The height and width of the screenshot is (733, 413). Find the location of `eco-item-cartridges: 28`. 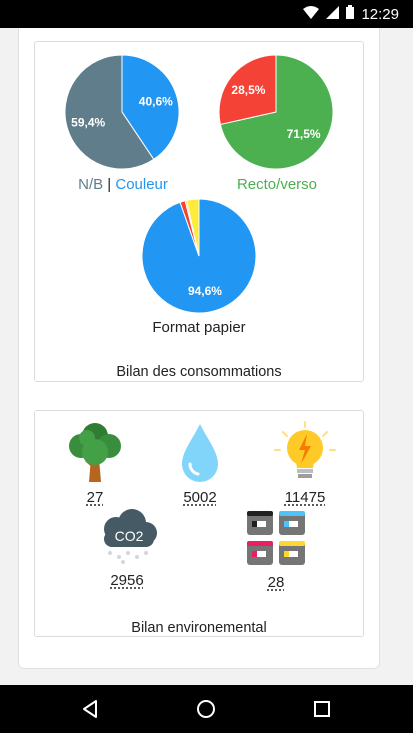

eco-item-cartridges: 28 is located at coordinates (276, 549).